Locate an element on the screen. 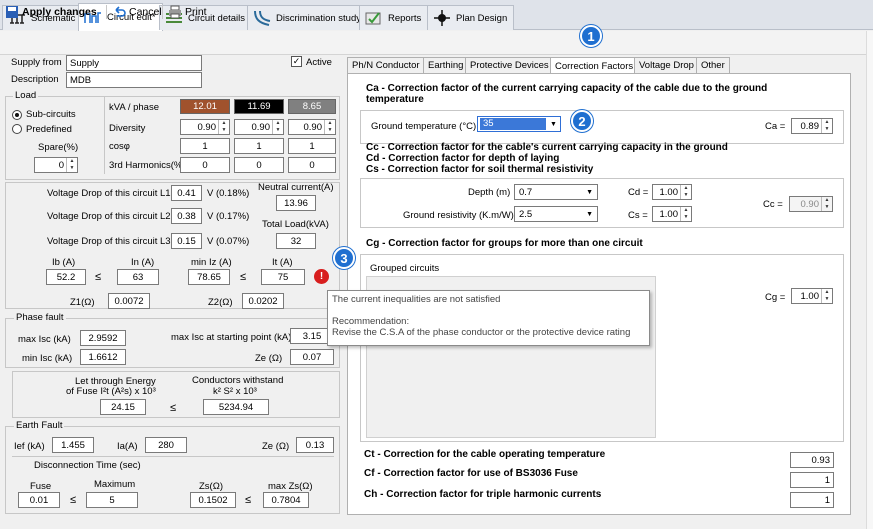  tab-other: Other is located at coordinates (713, 65).